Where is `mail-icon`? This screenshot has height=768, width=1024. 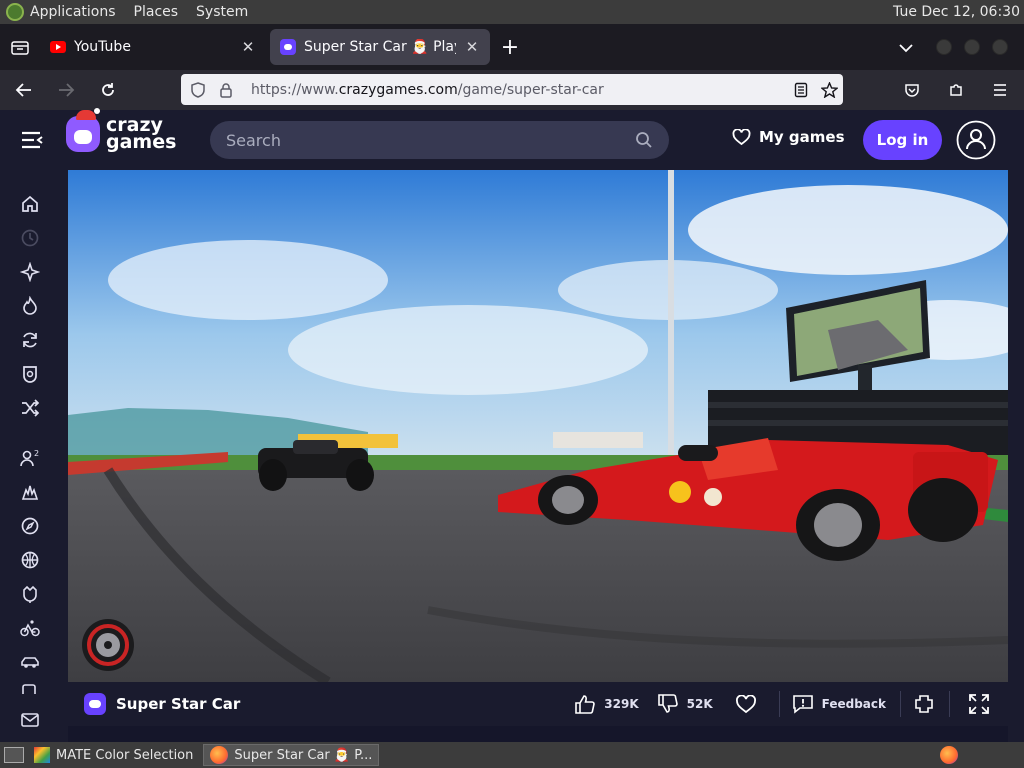 mail-icon is located at coordinates (30, 720).